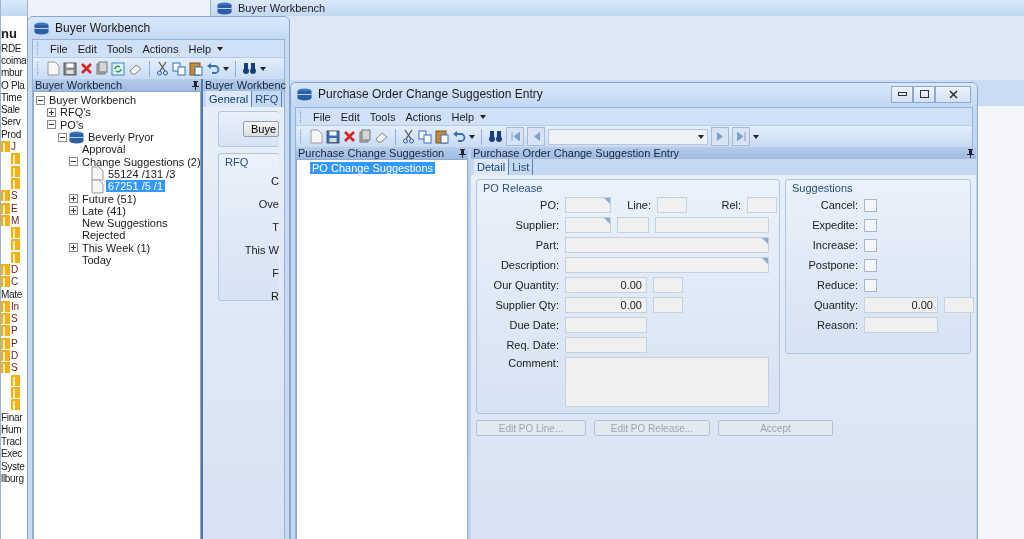  What do you see at coordinates (425, 136) in the screenshot?
I see `copy-icon` at bounding box center [425, 136].